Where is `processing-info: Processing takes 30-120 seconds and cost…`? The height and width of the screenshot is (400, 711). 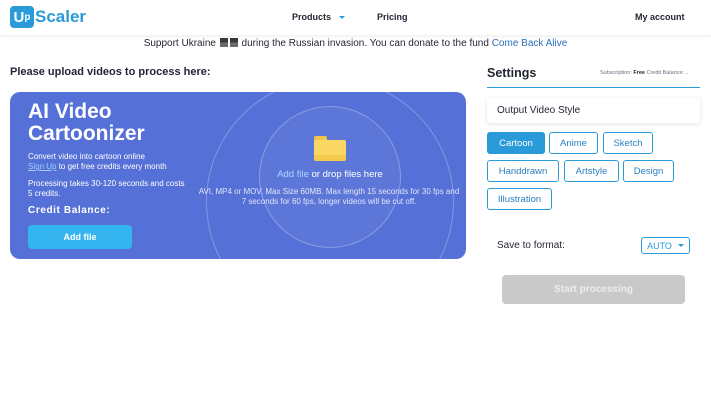
processing-info: Processing takes 30-120 seconds and cost… is located at coordinates (106, 188).